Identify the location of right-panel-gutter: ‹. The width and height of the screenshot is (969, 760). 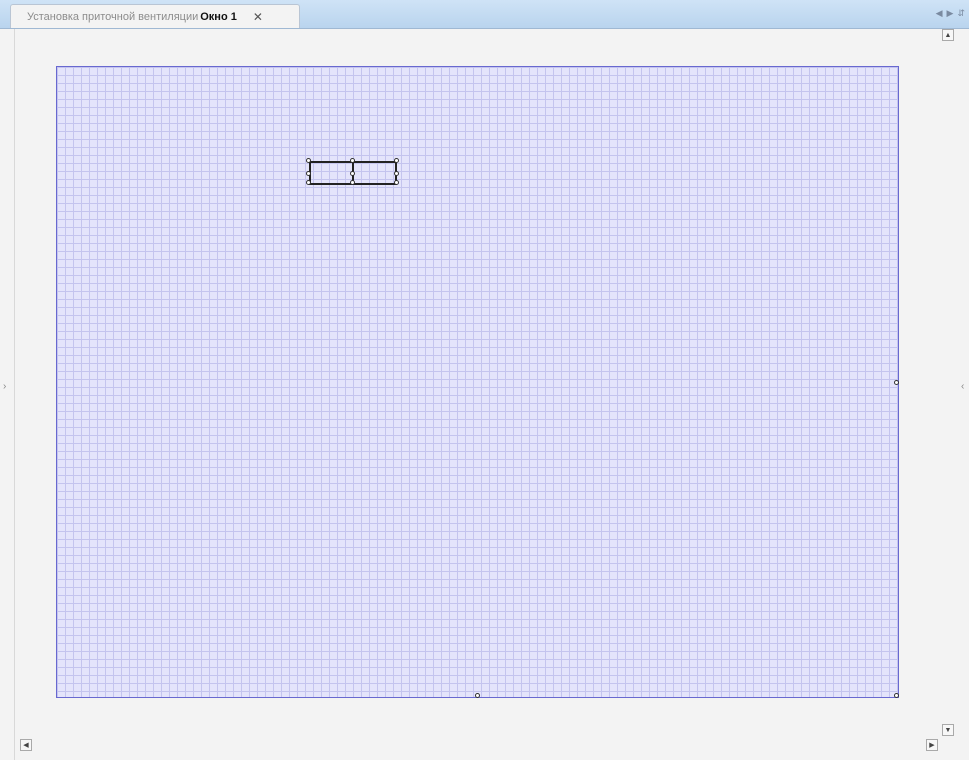
(965, 394).